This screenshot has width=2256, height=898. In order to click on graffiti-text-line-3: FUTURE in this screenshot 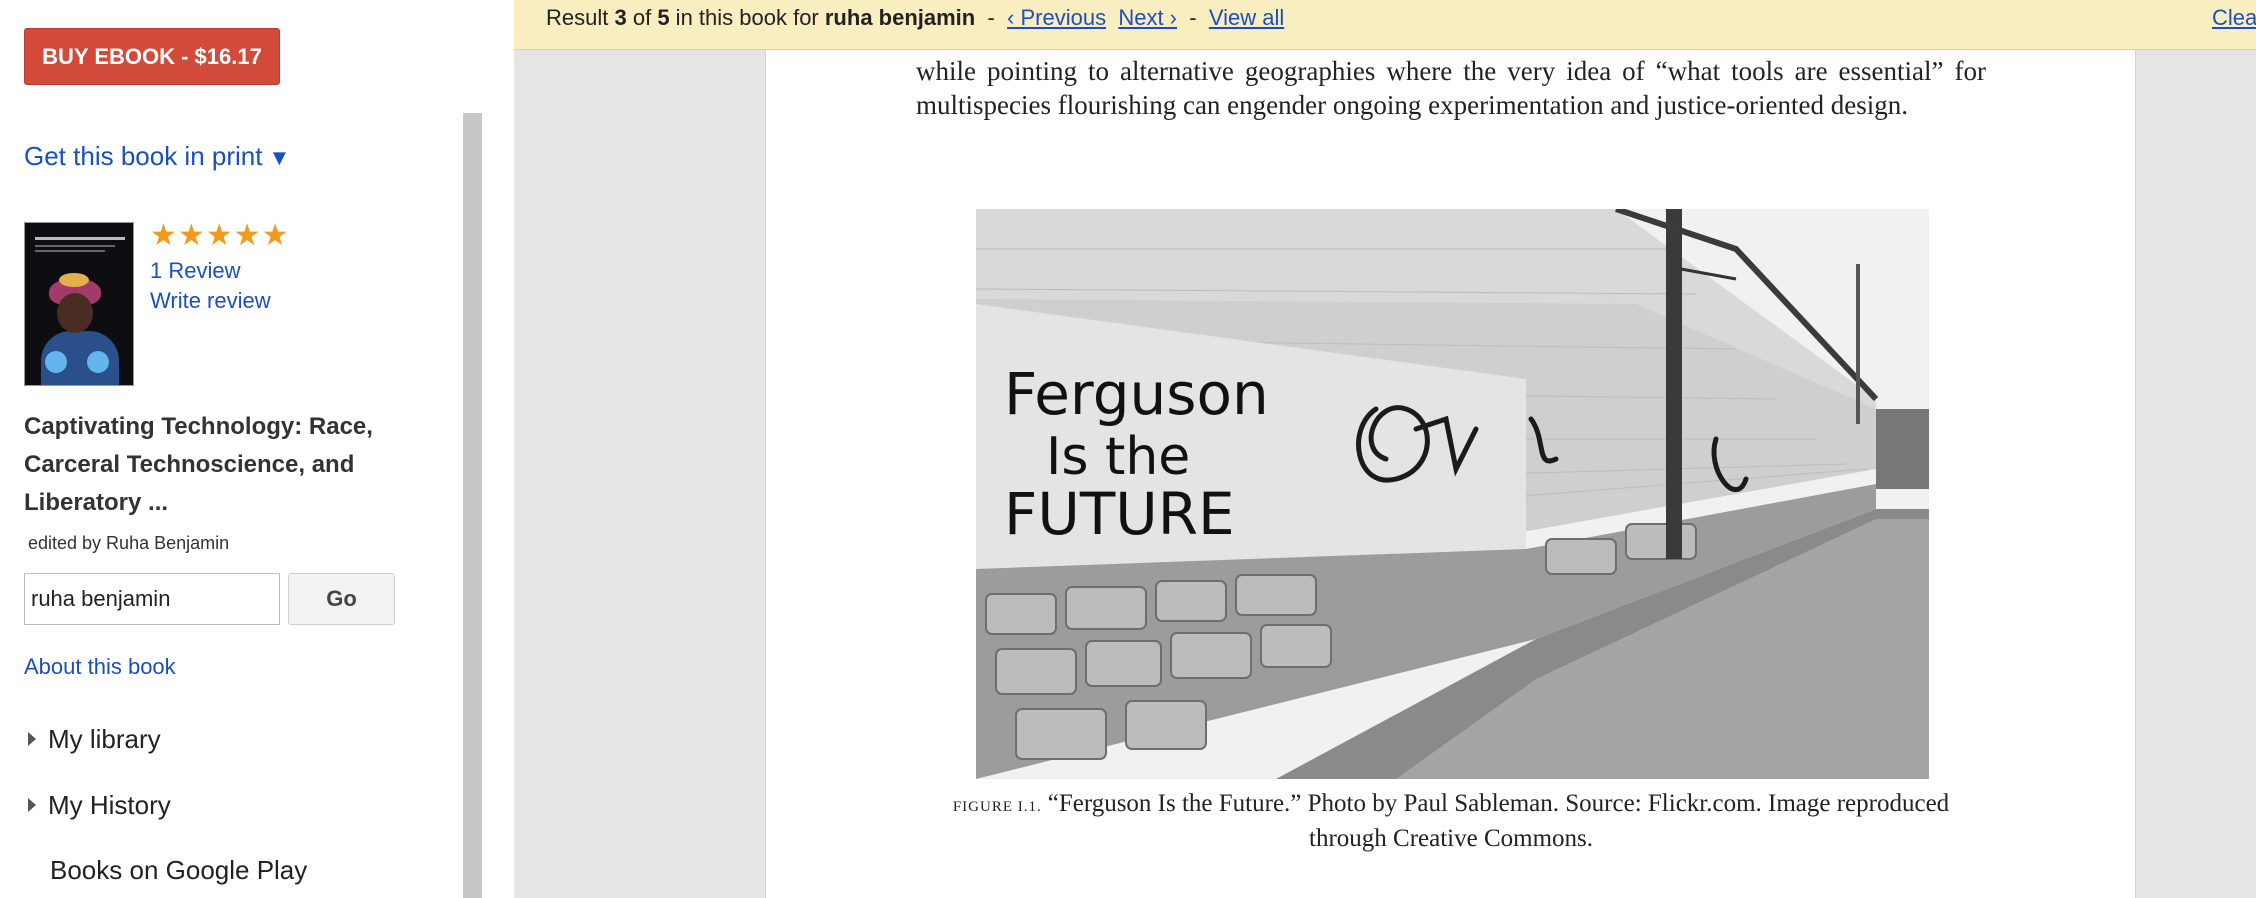, I will do `click(1119, 514)`.